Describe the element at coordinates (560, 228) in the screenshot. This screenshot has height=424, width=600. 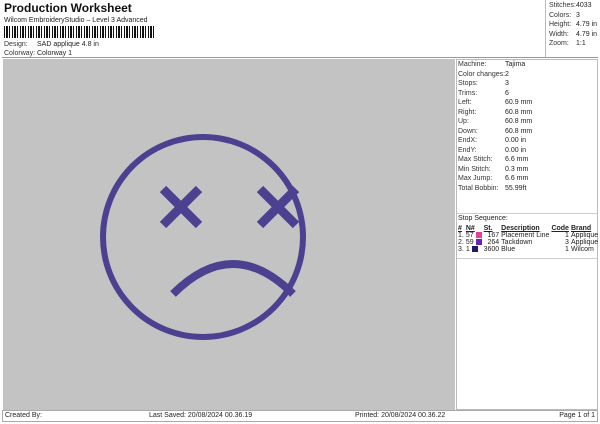
I see `column-header: Code` at that location.